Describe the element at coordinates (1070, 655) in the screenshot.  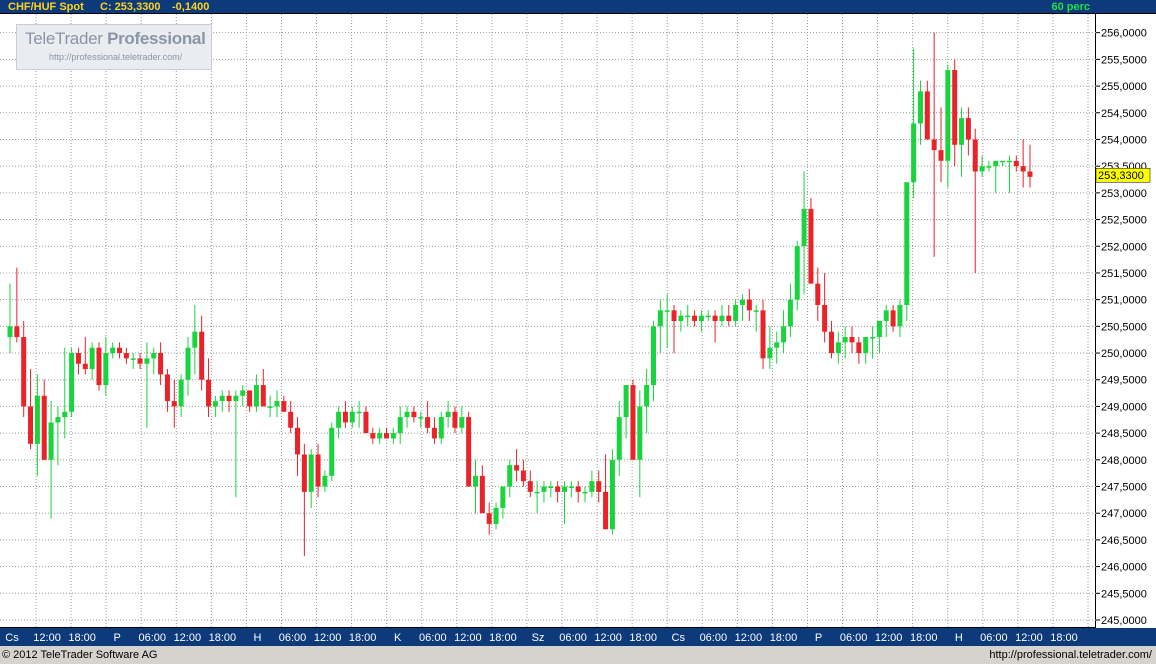
I see `footer-link: http://professional.teletrader.com/` at that location.